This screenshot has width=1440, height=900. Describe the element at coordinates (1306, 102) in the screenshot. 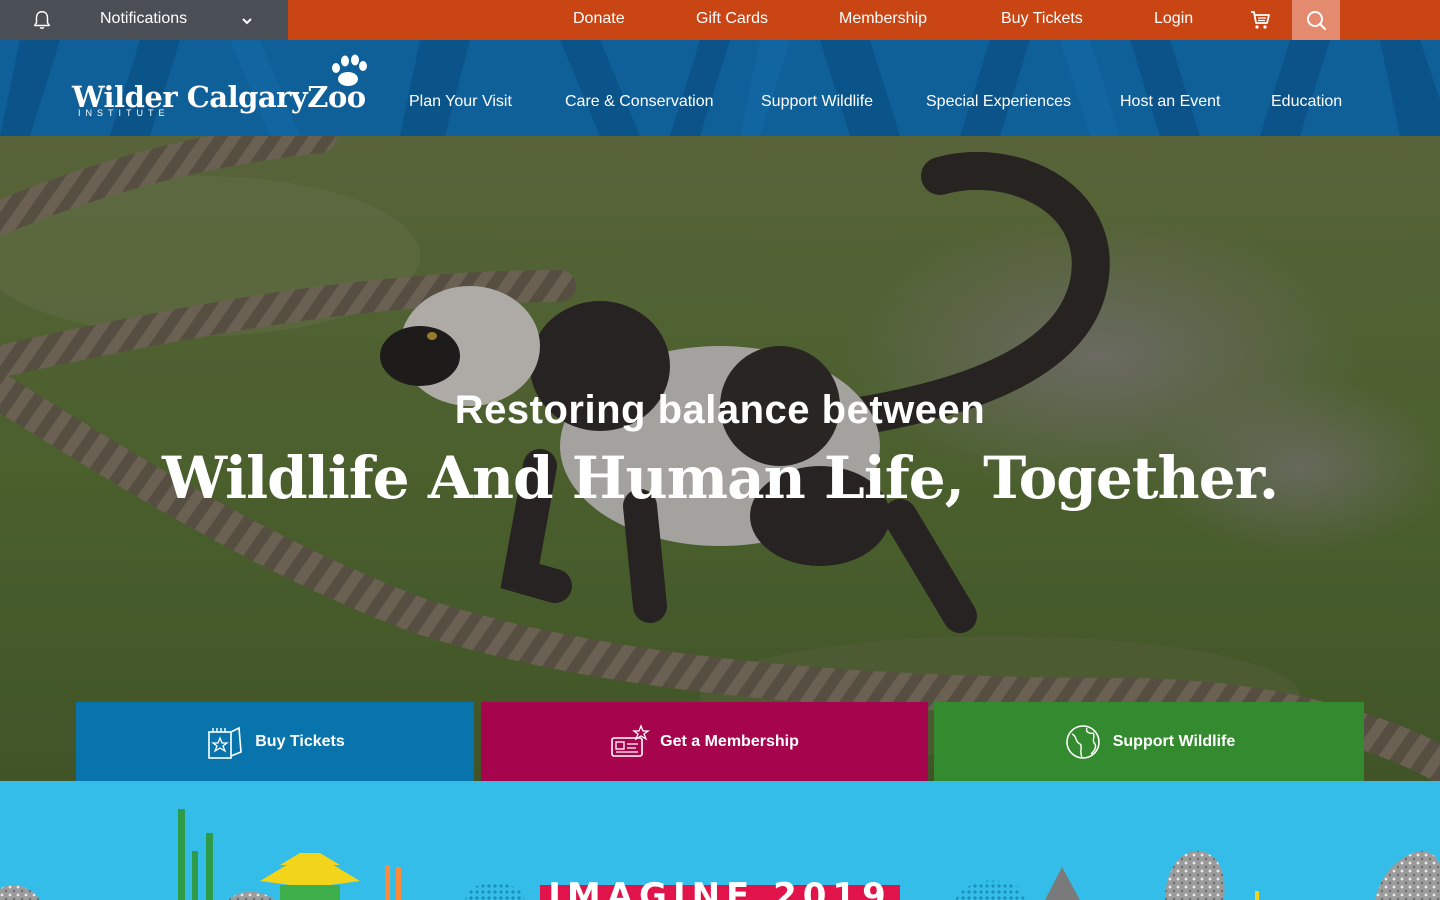

I see `nav-education: Education` at that location.